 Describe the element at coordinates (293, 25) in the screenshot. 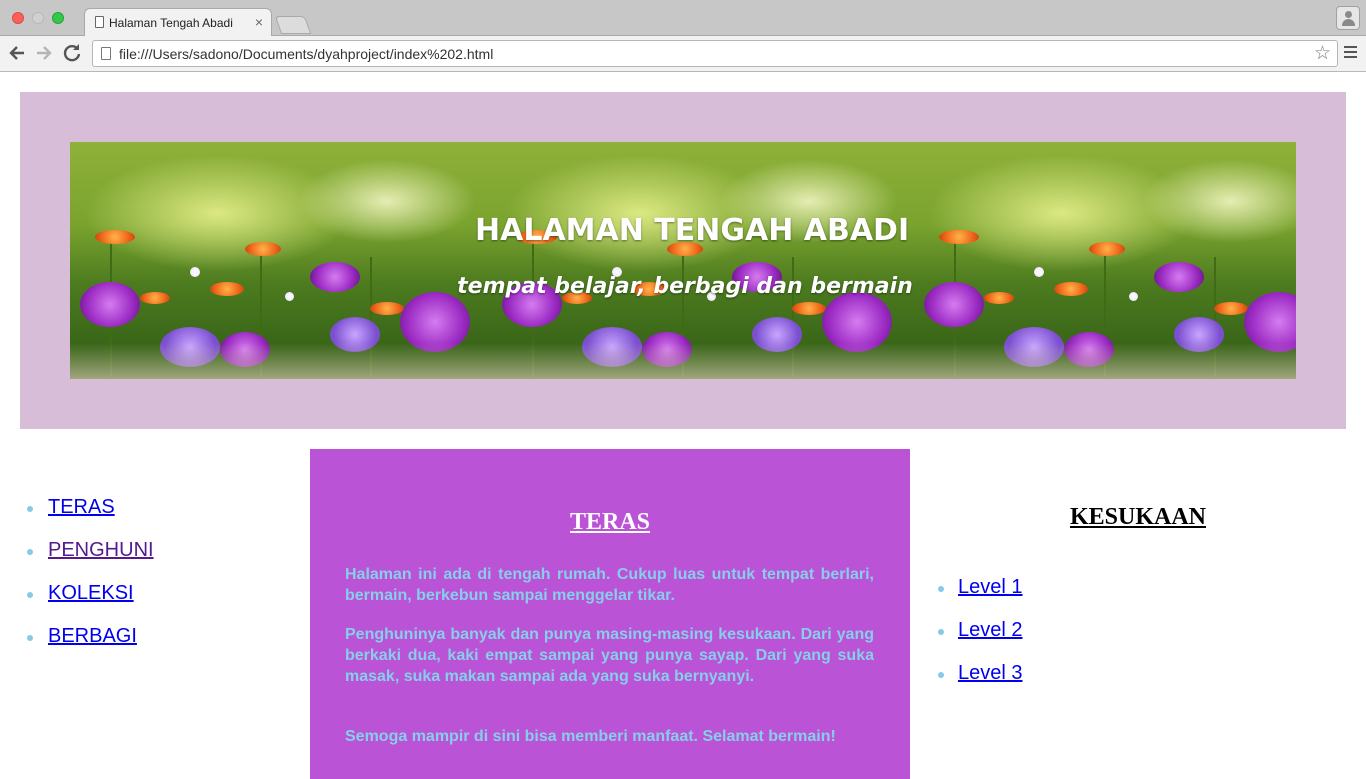

I see `new-tab-button` at that location.